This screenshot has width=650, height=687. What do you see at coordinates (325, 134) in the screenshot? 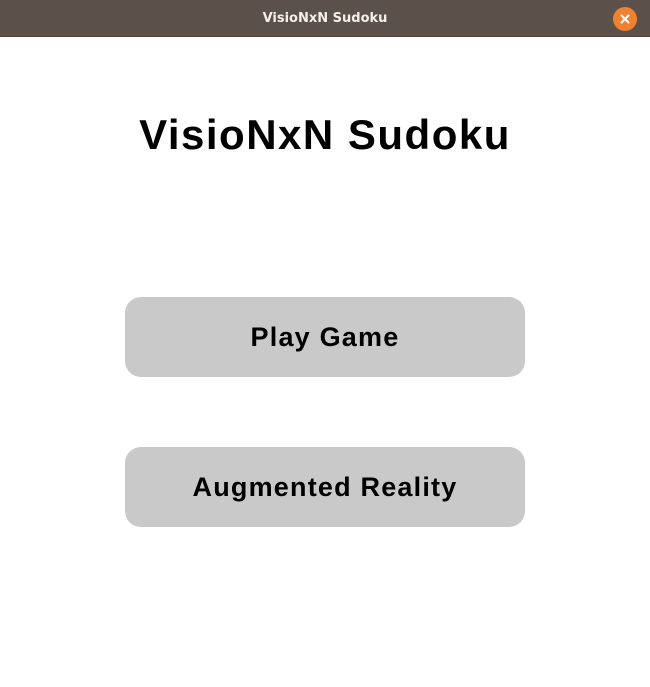
I see `app-heading: VisioNxN Sudoku` at bounding box center [325, 134].